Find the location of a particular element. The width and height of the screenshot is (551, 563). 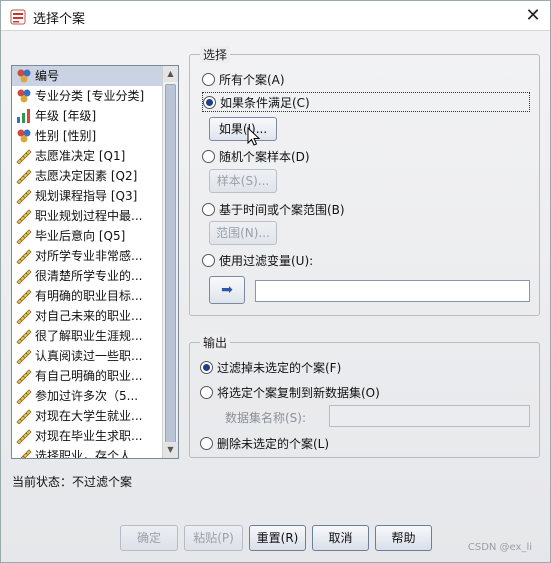

watermark: CSDN @ex_li is located at coordinates (499, 547).